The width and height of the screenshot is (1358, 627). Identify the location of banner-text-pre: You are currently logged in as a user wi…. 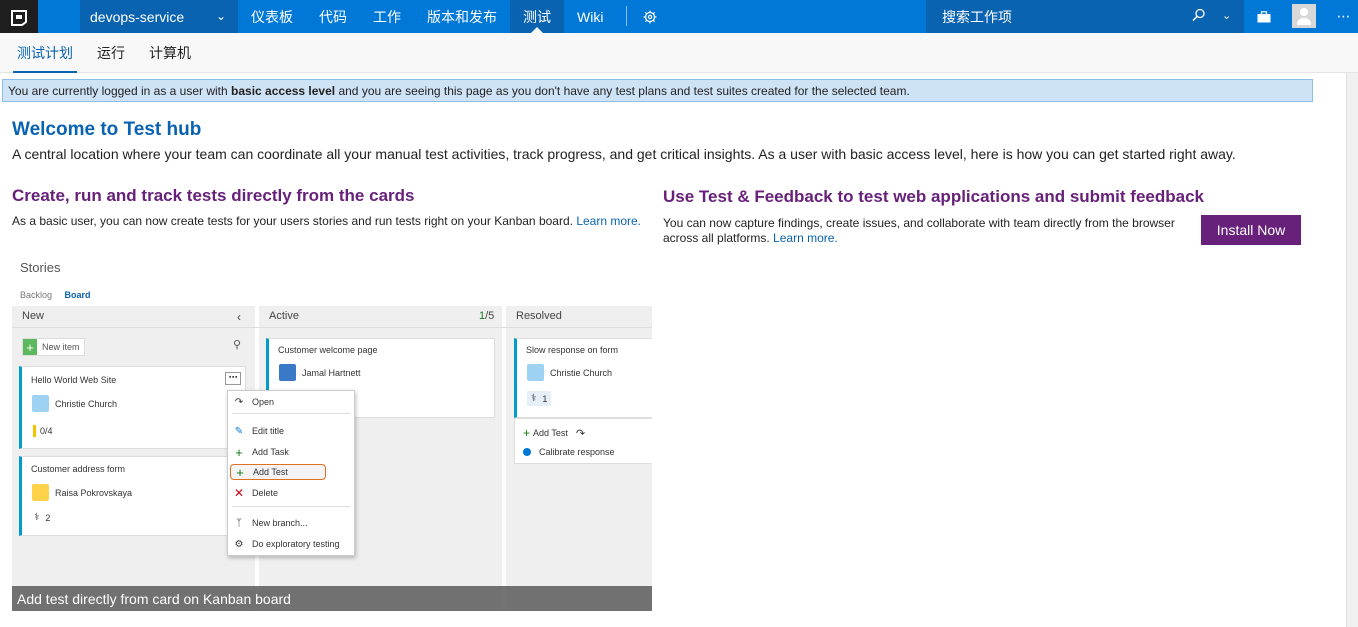
(120, 91).